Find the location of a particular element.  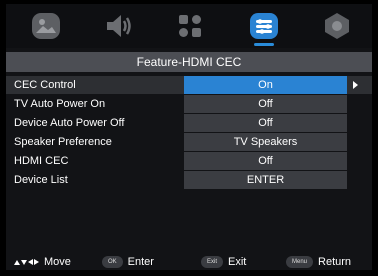

feature-icon is located at coordinates (264, 26).